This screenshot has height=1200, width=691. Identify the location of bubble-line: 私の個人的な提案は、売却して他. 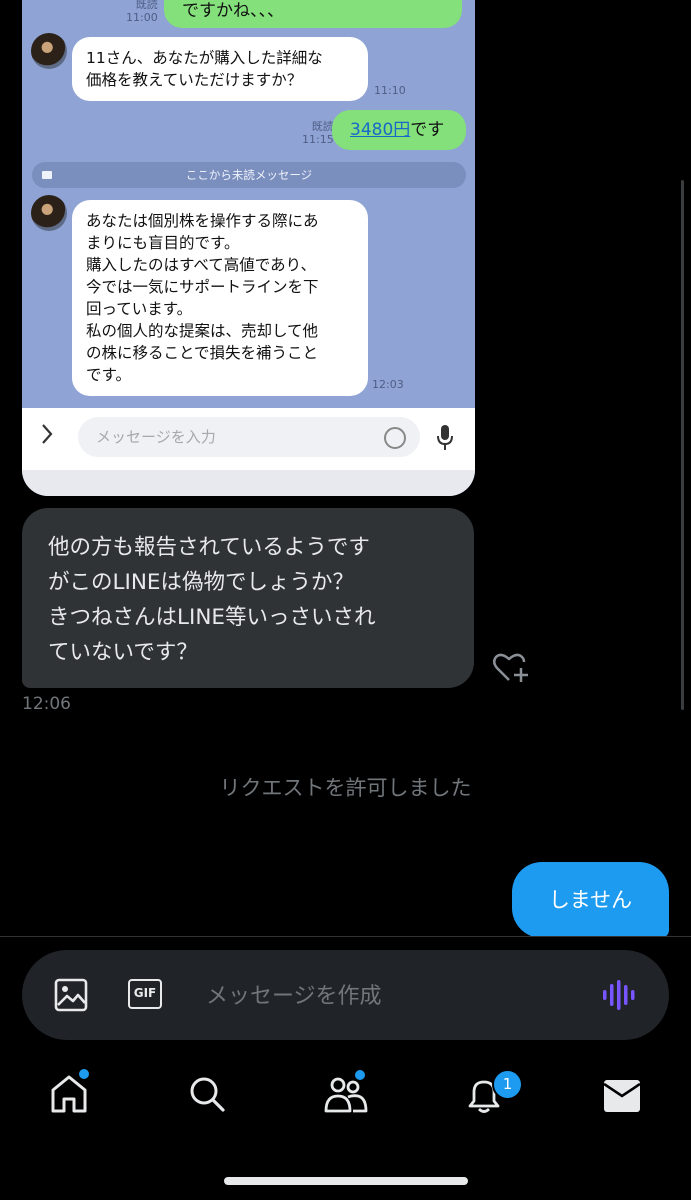
(202, 331).